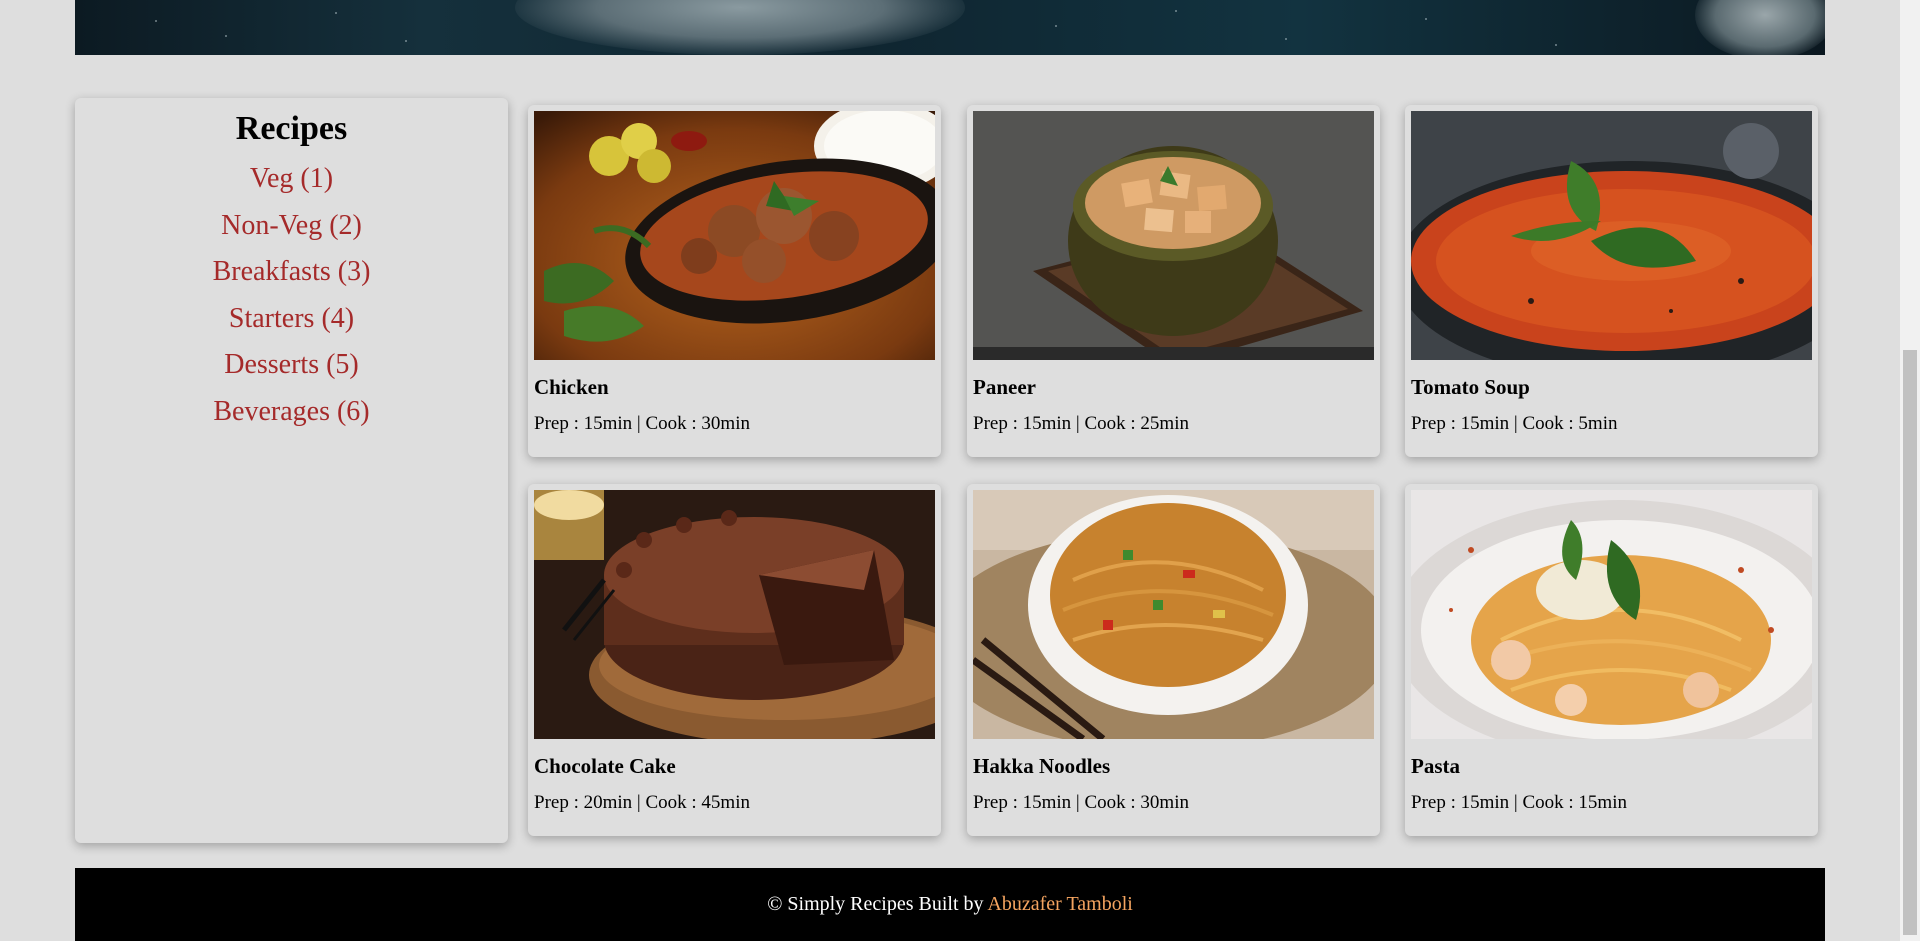 The height and width of the screenshot is (941, 1920). I want to click on category-link-desserts: Desserts (5), so click(291, 365).